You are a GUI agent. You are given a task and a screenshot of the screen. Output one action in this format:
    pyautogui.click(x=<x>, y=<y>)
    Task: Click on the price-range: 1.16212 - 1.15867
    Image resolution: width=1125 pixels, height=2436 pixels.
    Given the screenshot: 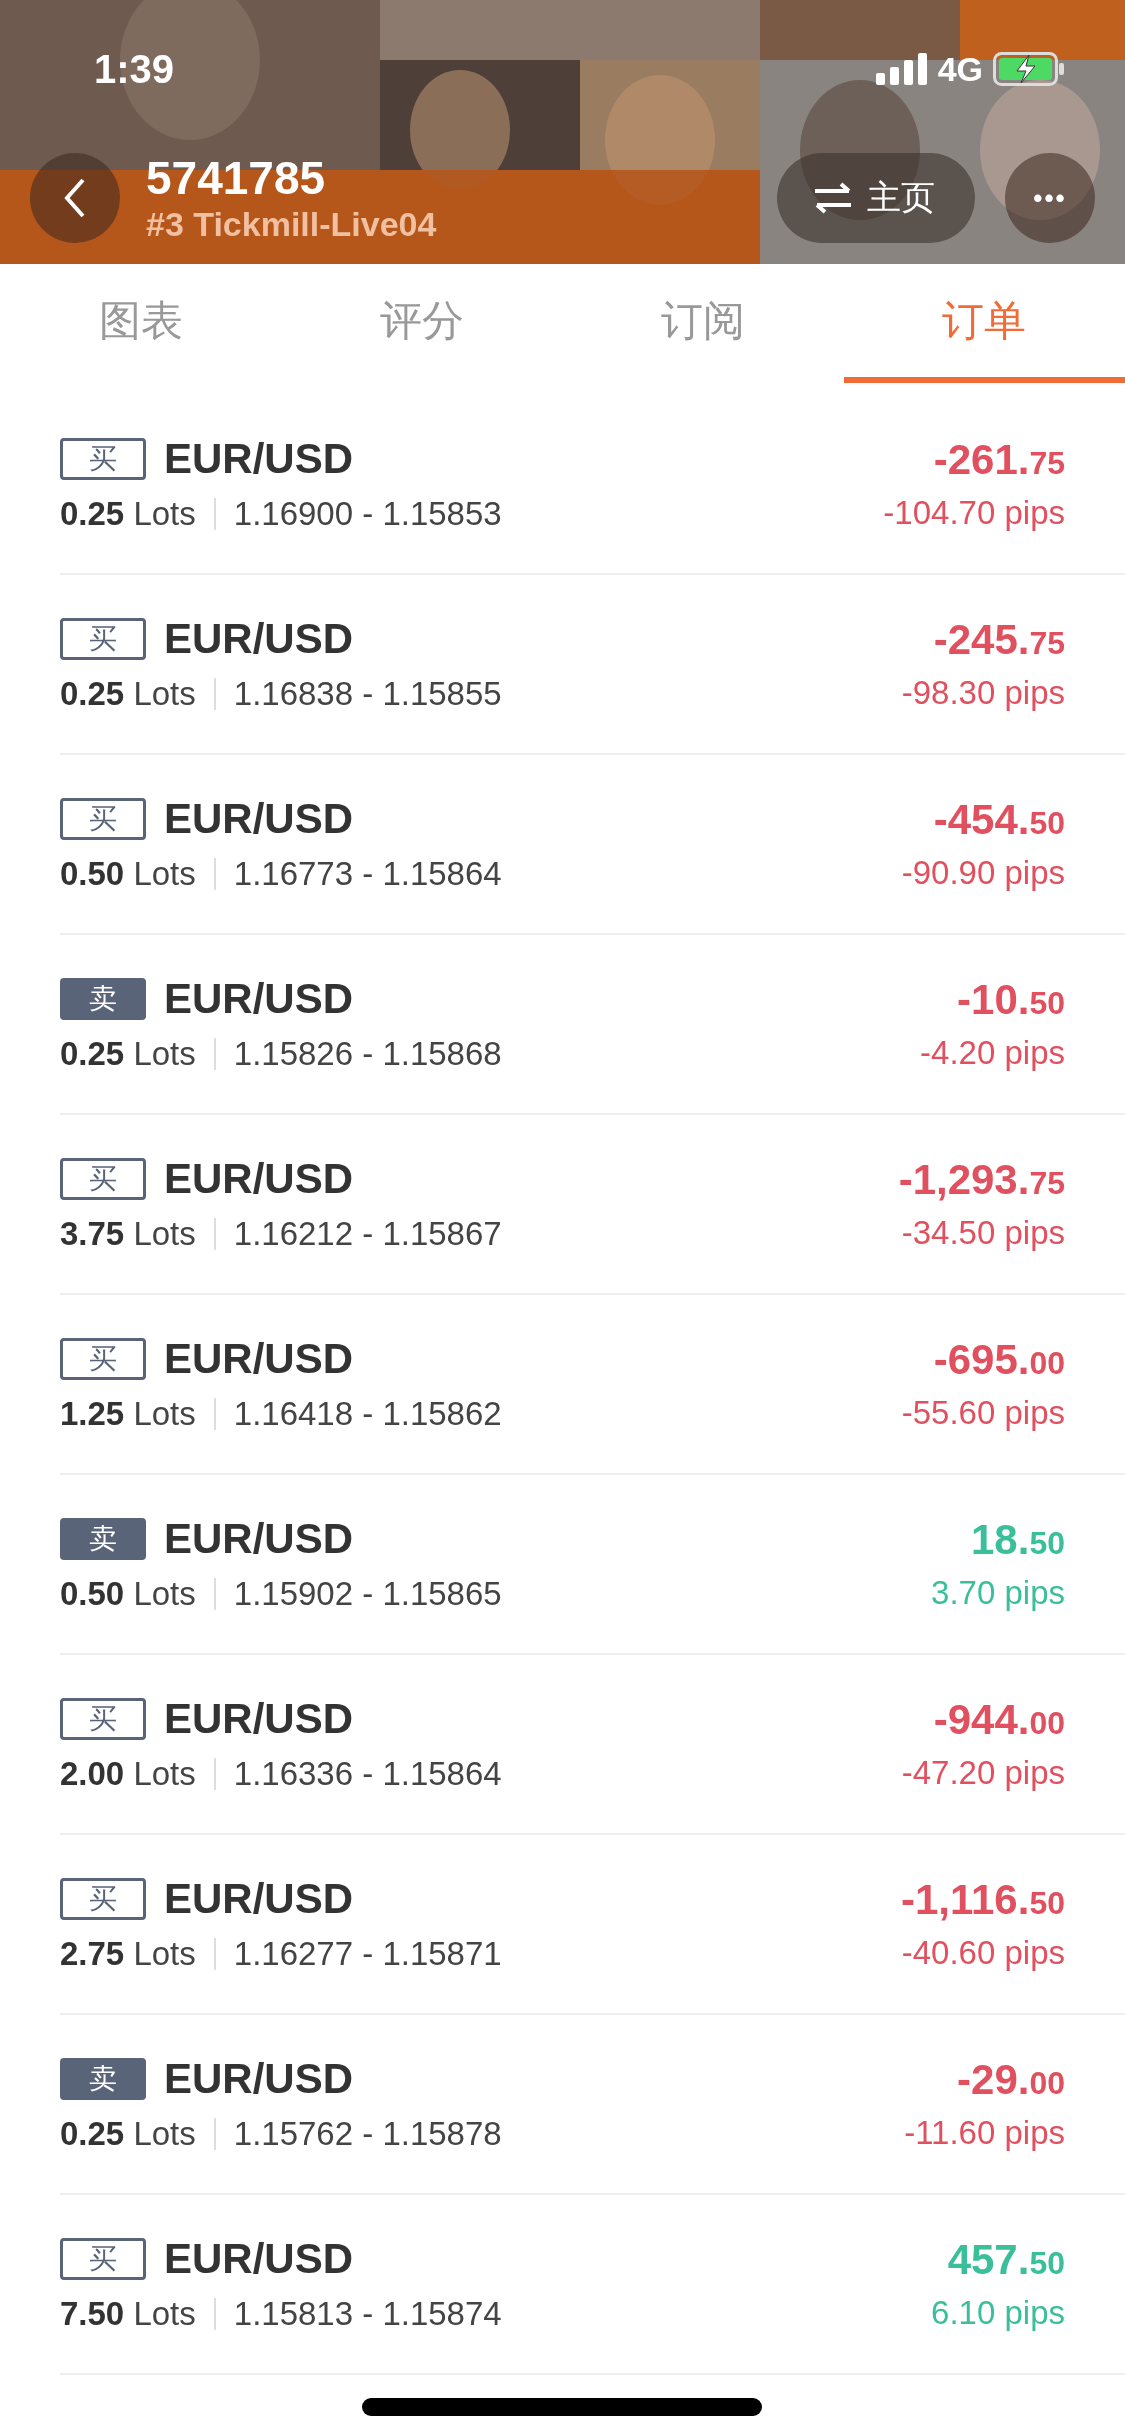 What is the action you would take?
    pyautogui.click(x=367, y=1234)
    